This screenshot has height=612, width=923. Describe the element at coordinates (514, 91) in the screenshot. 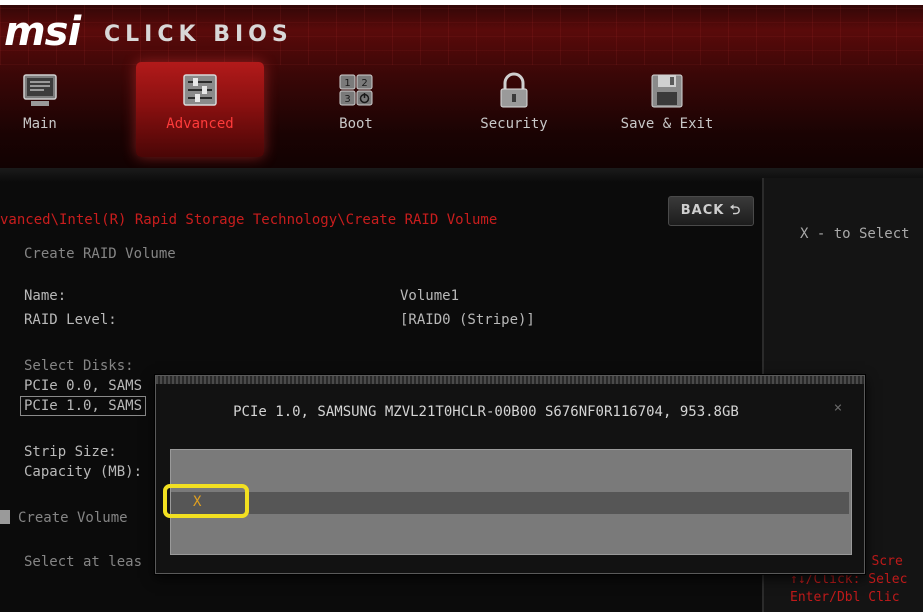

I see `lock-icon` at that location.